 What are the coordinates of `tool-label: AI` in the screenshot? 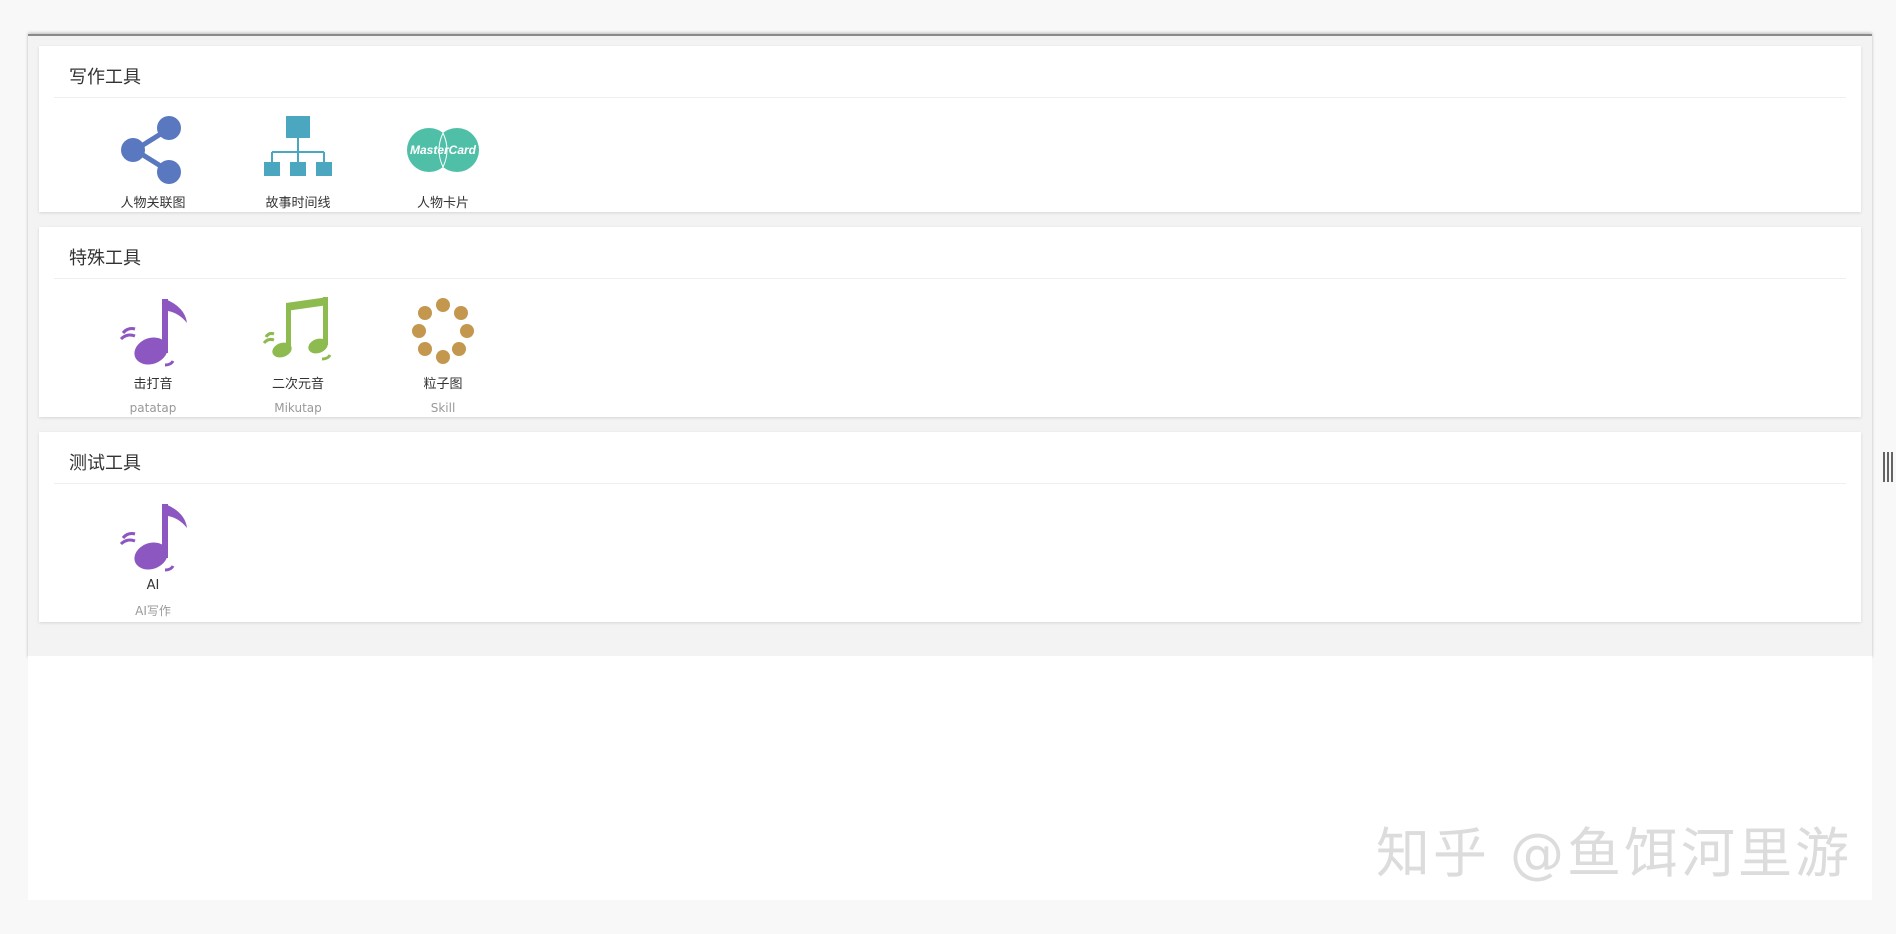 It's located at (153, 585).